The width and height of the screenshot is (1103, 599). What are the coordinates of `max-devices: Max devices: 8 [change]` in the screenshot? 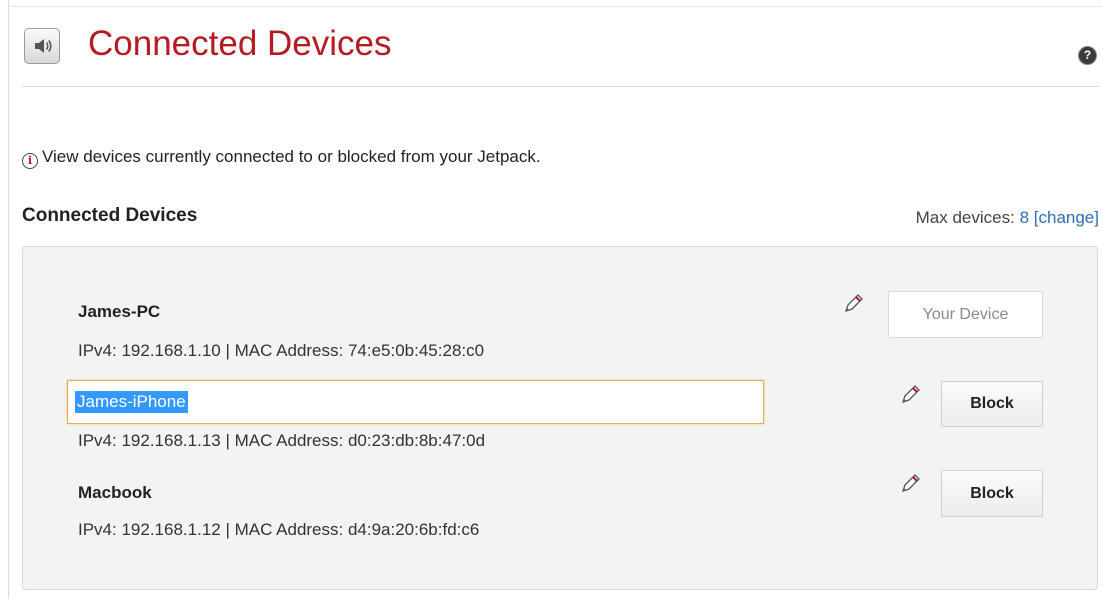 It's located at (1007, 218).